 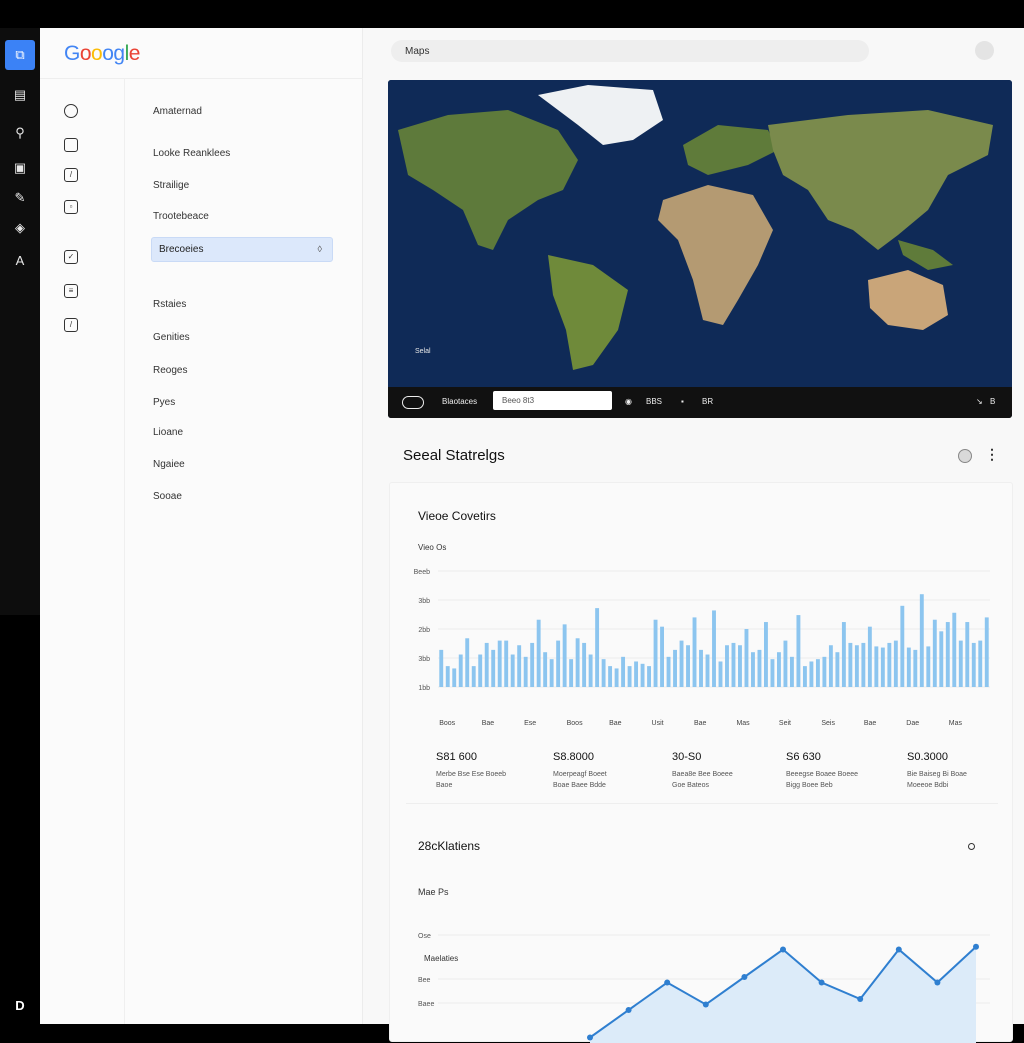 I want to click on layers-icon: ▤, so click(x=20, y=95).